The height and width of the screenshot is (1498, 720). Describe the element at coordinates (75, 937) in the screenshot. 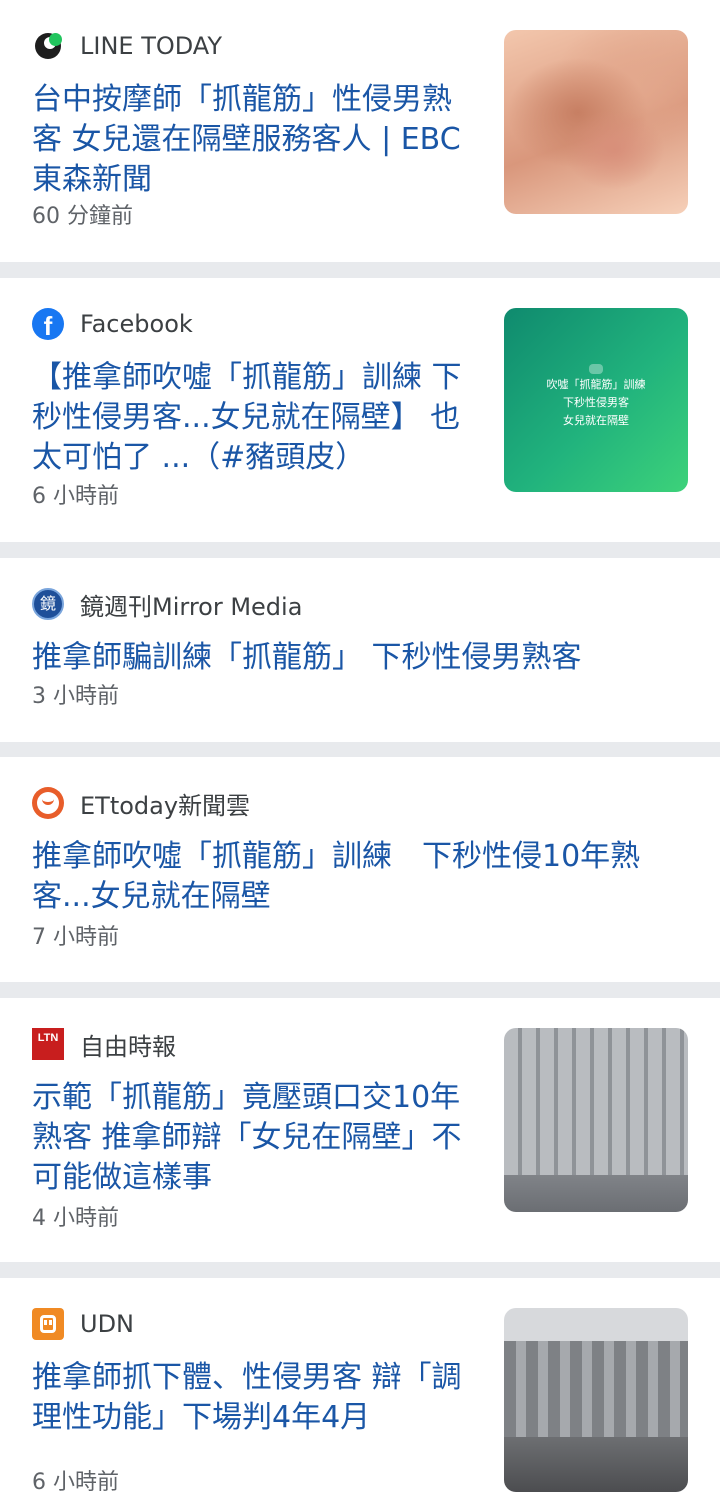

I see `timestamp: 7 小時前` at that location.